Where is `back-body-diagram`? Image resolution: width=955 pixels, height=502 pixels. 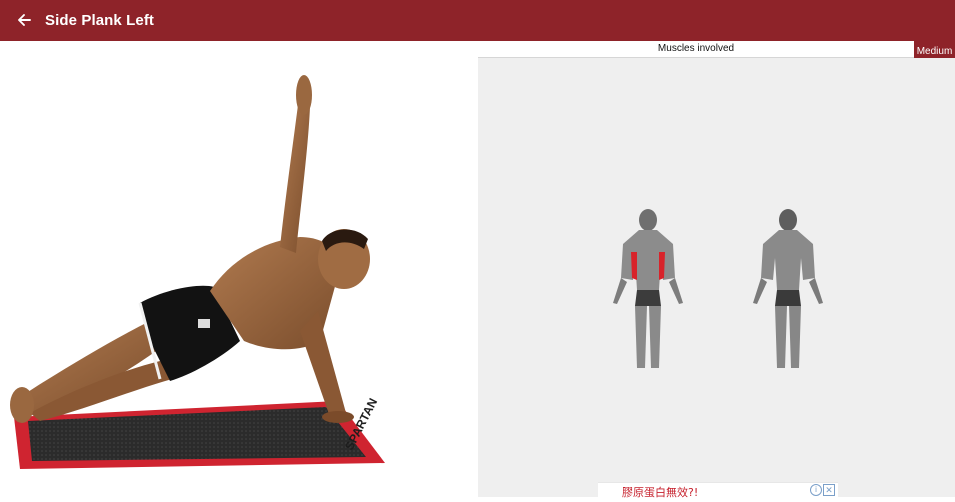 back-body-diagram is located at coordinates (788, 288).